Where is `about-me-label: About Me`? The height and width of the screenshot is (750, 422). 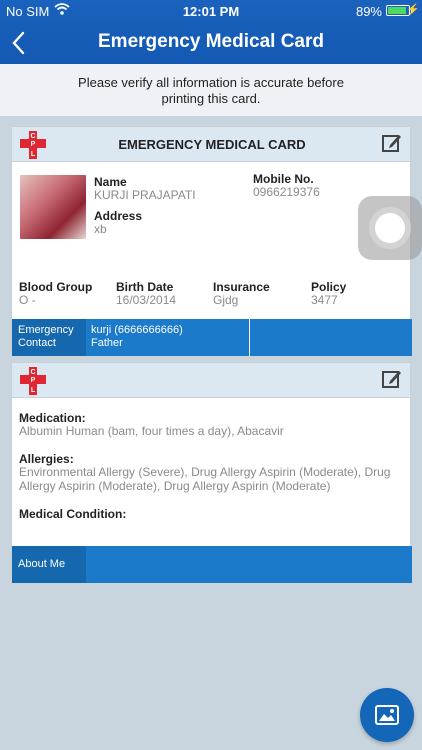
about-me-label: About Me is located at coordinates (49, 564).